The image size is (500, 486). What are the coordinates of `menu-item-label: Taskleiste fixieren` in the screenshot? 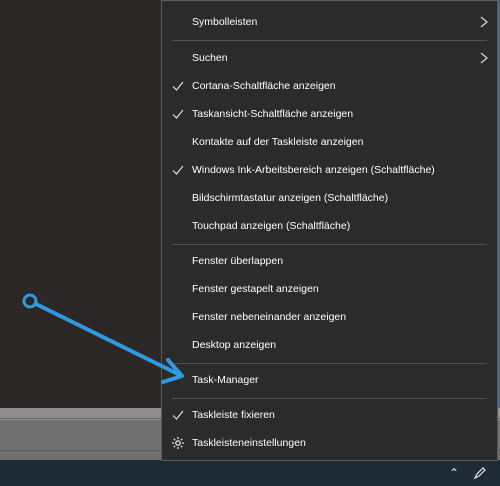 It's located at (233, 415).